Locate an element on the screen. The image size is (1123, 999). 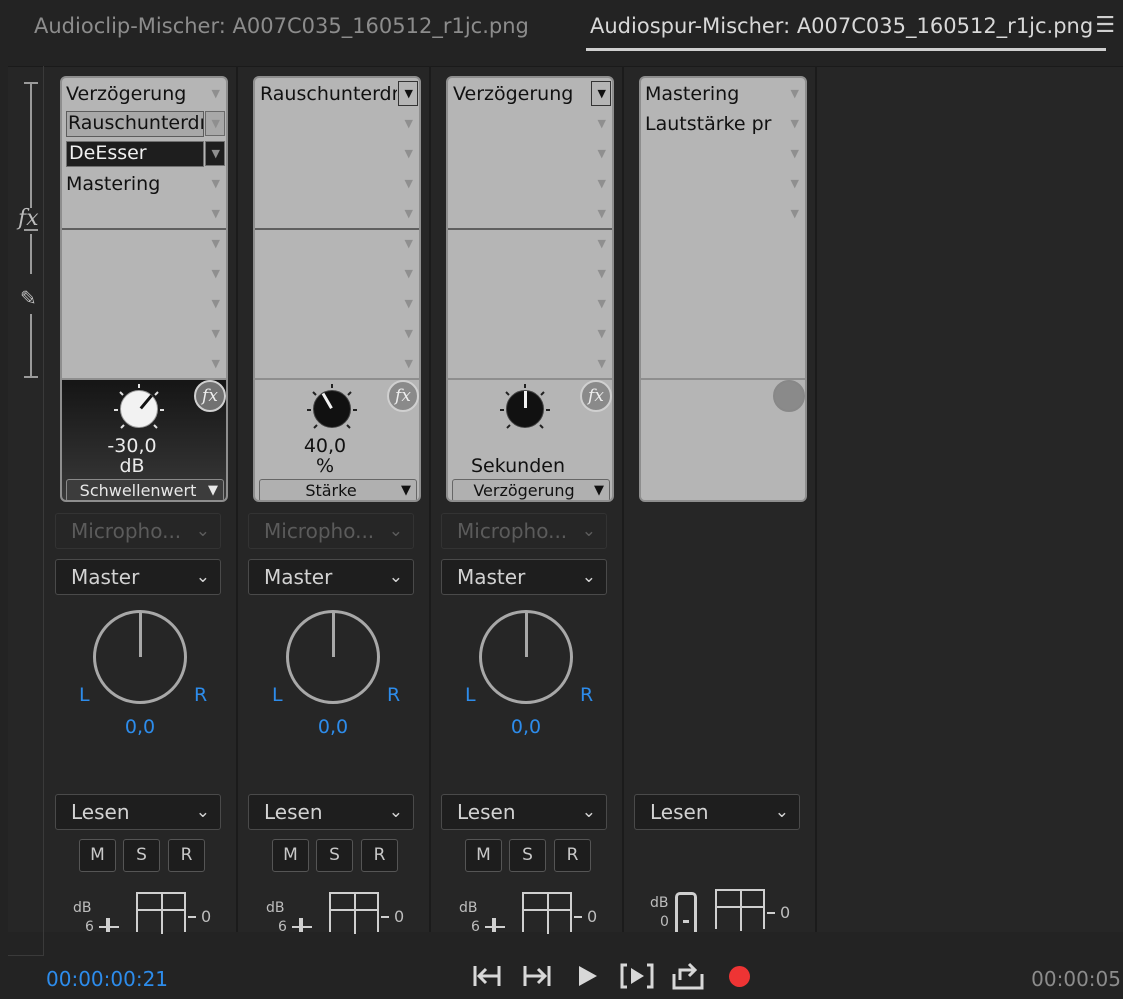
effect-slot-1: Verzögerung ▼ is located at coordinates (144, 95).